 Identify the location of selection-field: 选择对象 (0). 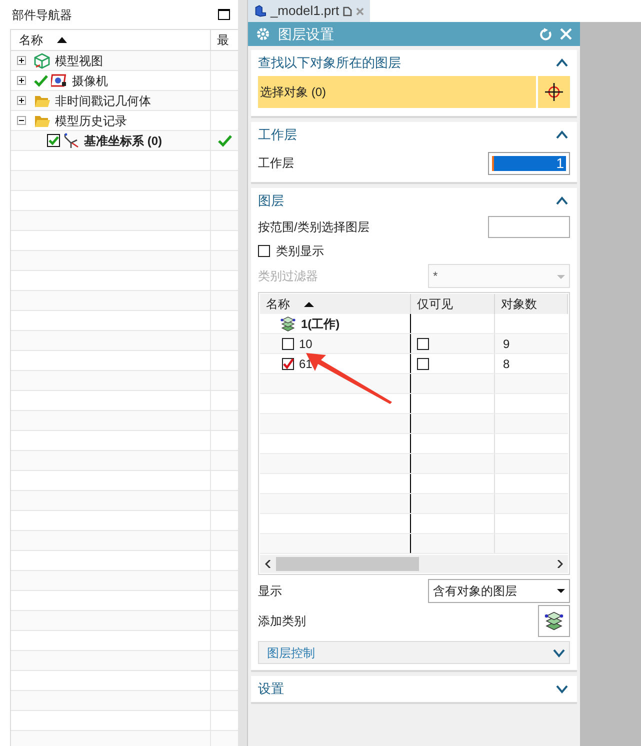
(397, 92).